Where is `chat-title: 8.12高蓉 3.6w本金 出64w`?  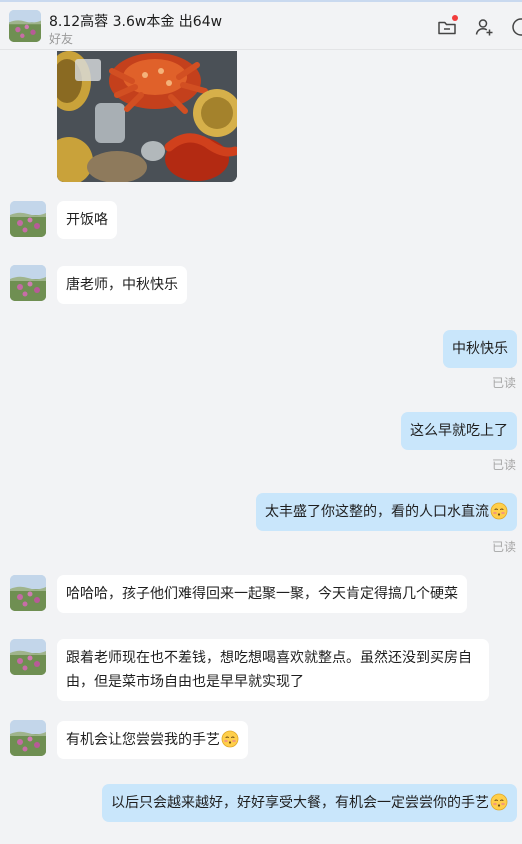
chat-title: 8.12高蓉 3.6w本金 出64w is located at coordinates (136, 22).